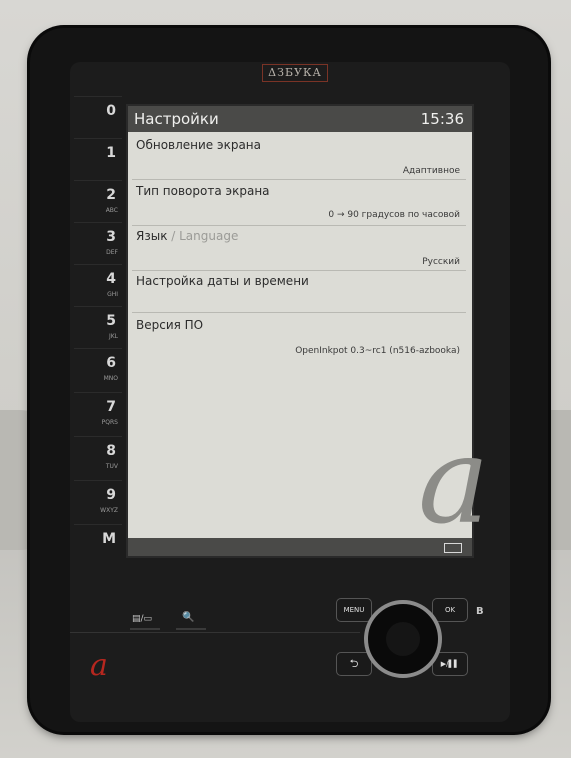  What do you see at coordinates (453, 548) in the screenshot?
I see `battery-icon` at bounding box center [453, 548].